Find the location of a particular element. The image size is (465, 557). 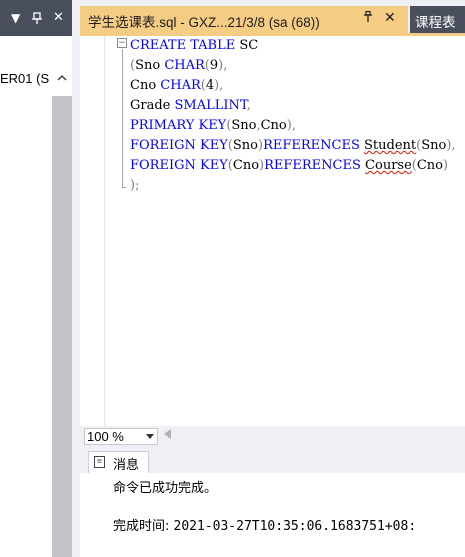

fold-guide is located at coordinates (122, 118).